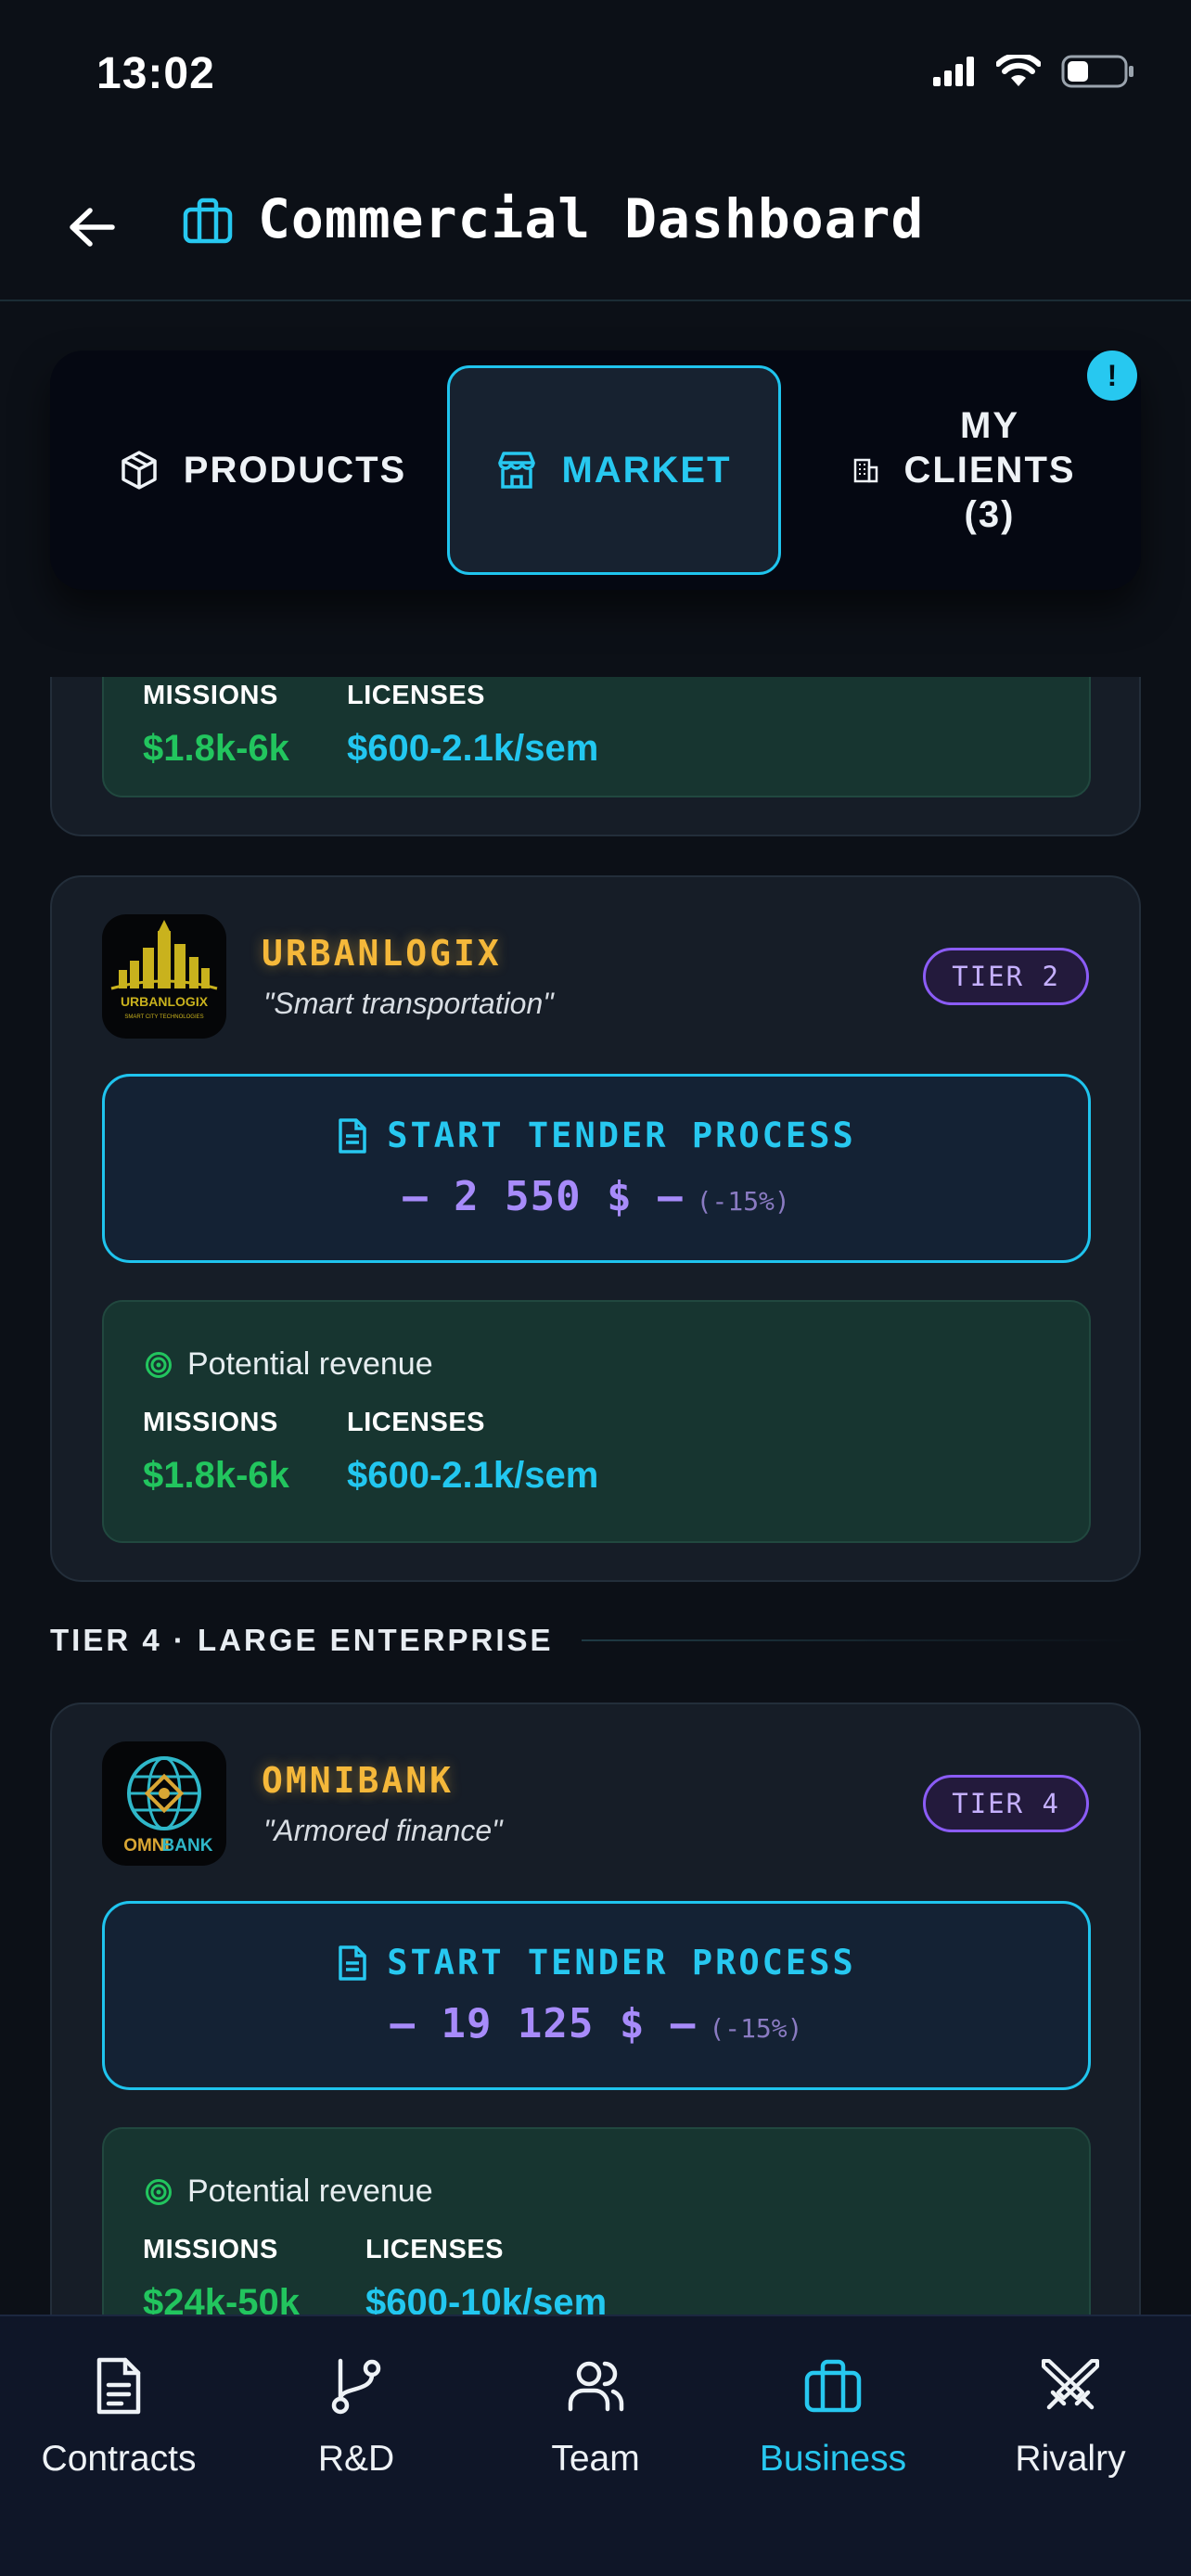 This screenshot has height=2576, width=1191. What do you see at coordinates (953, 71) in the screenshot?
I see `cellular-signal-icon` at bounding box center [953, 71].